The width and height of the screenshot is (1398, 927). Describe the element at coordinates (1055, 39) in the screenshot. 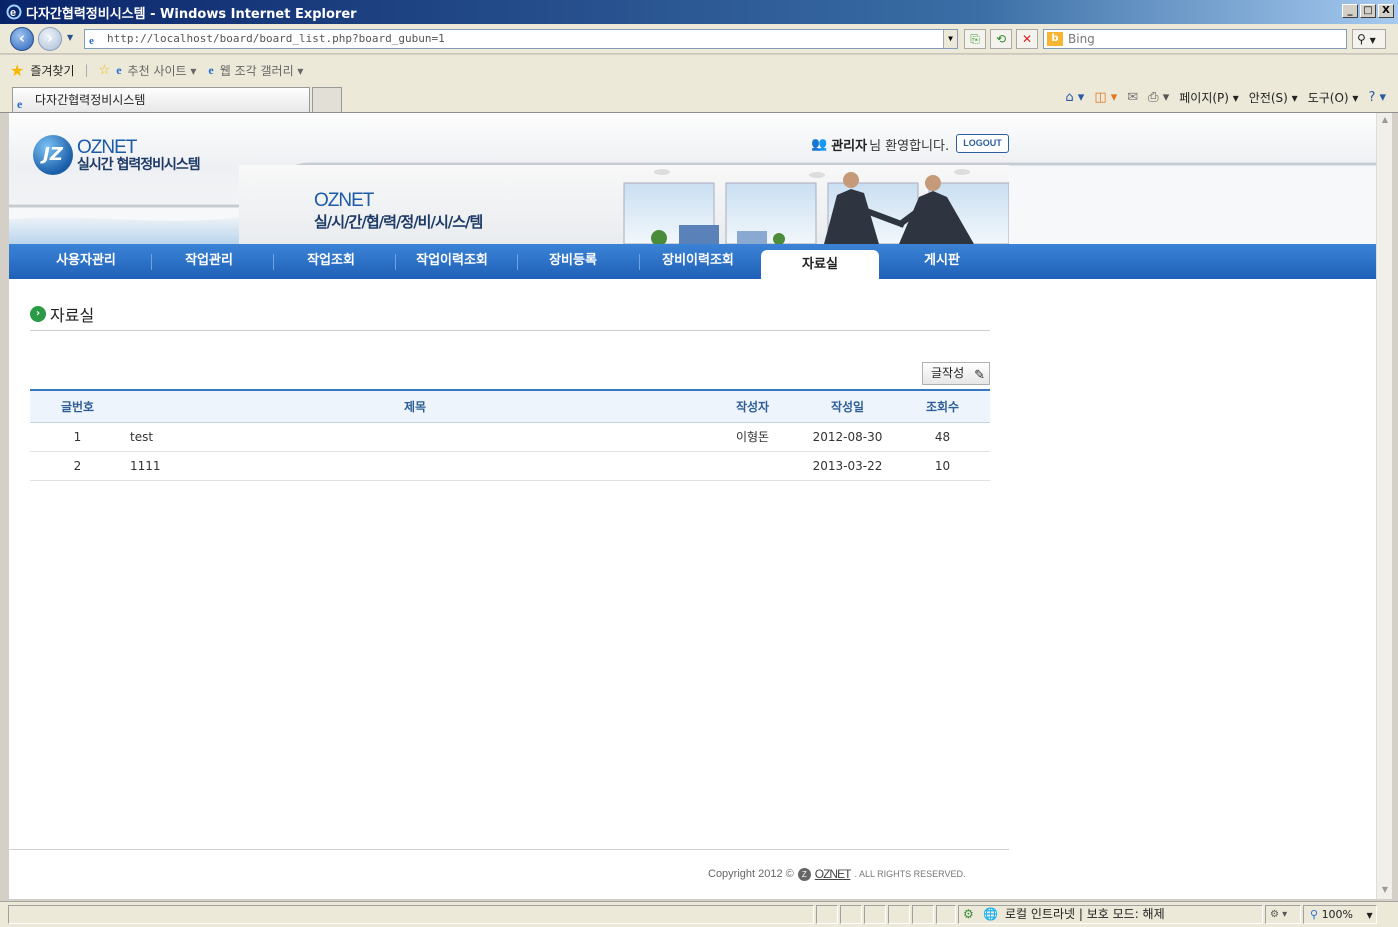

I see `bing-icon: b` at that location.